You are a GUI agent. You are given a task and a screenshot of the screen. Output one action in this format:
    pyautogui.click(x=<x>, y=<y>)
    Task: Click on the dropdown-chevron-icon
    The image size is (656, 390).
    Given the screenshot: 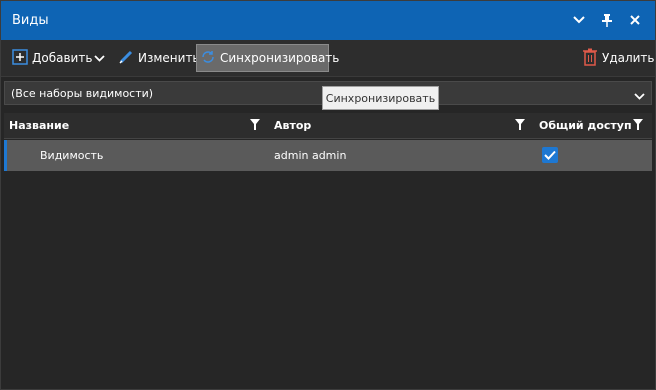 What is the action you would take?
    pyautogui.click(x=639, y=96)
    